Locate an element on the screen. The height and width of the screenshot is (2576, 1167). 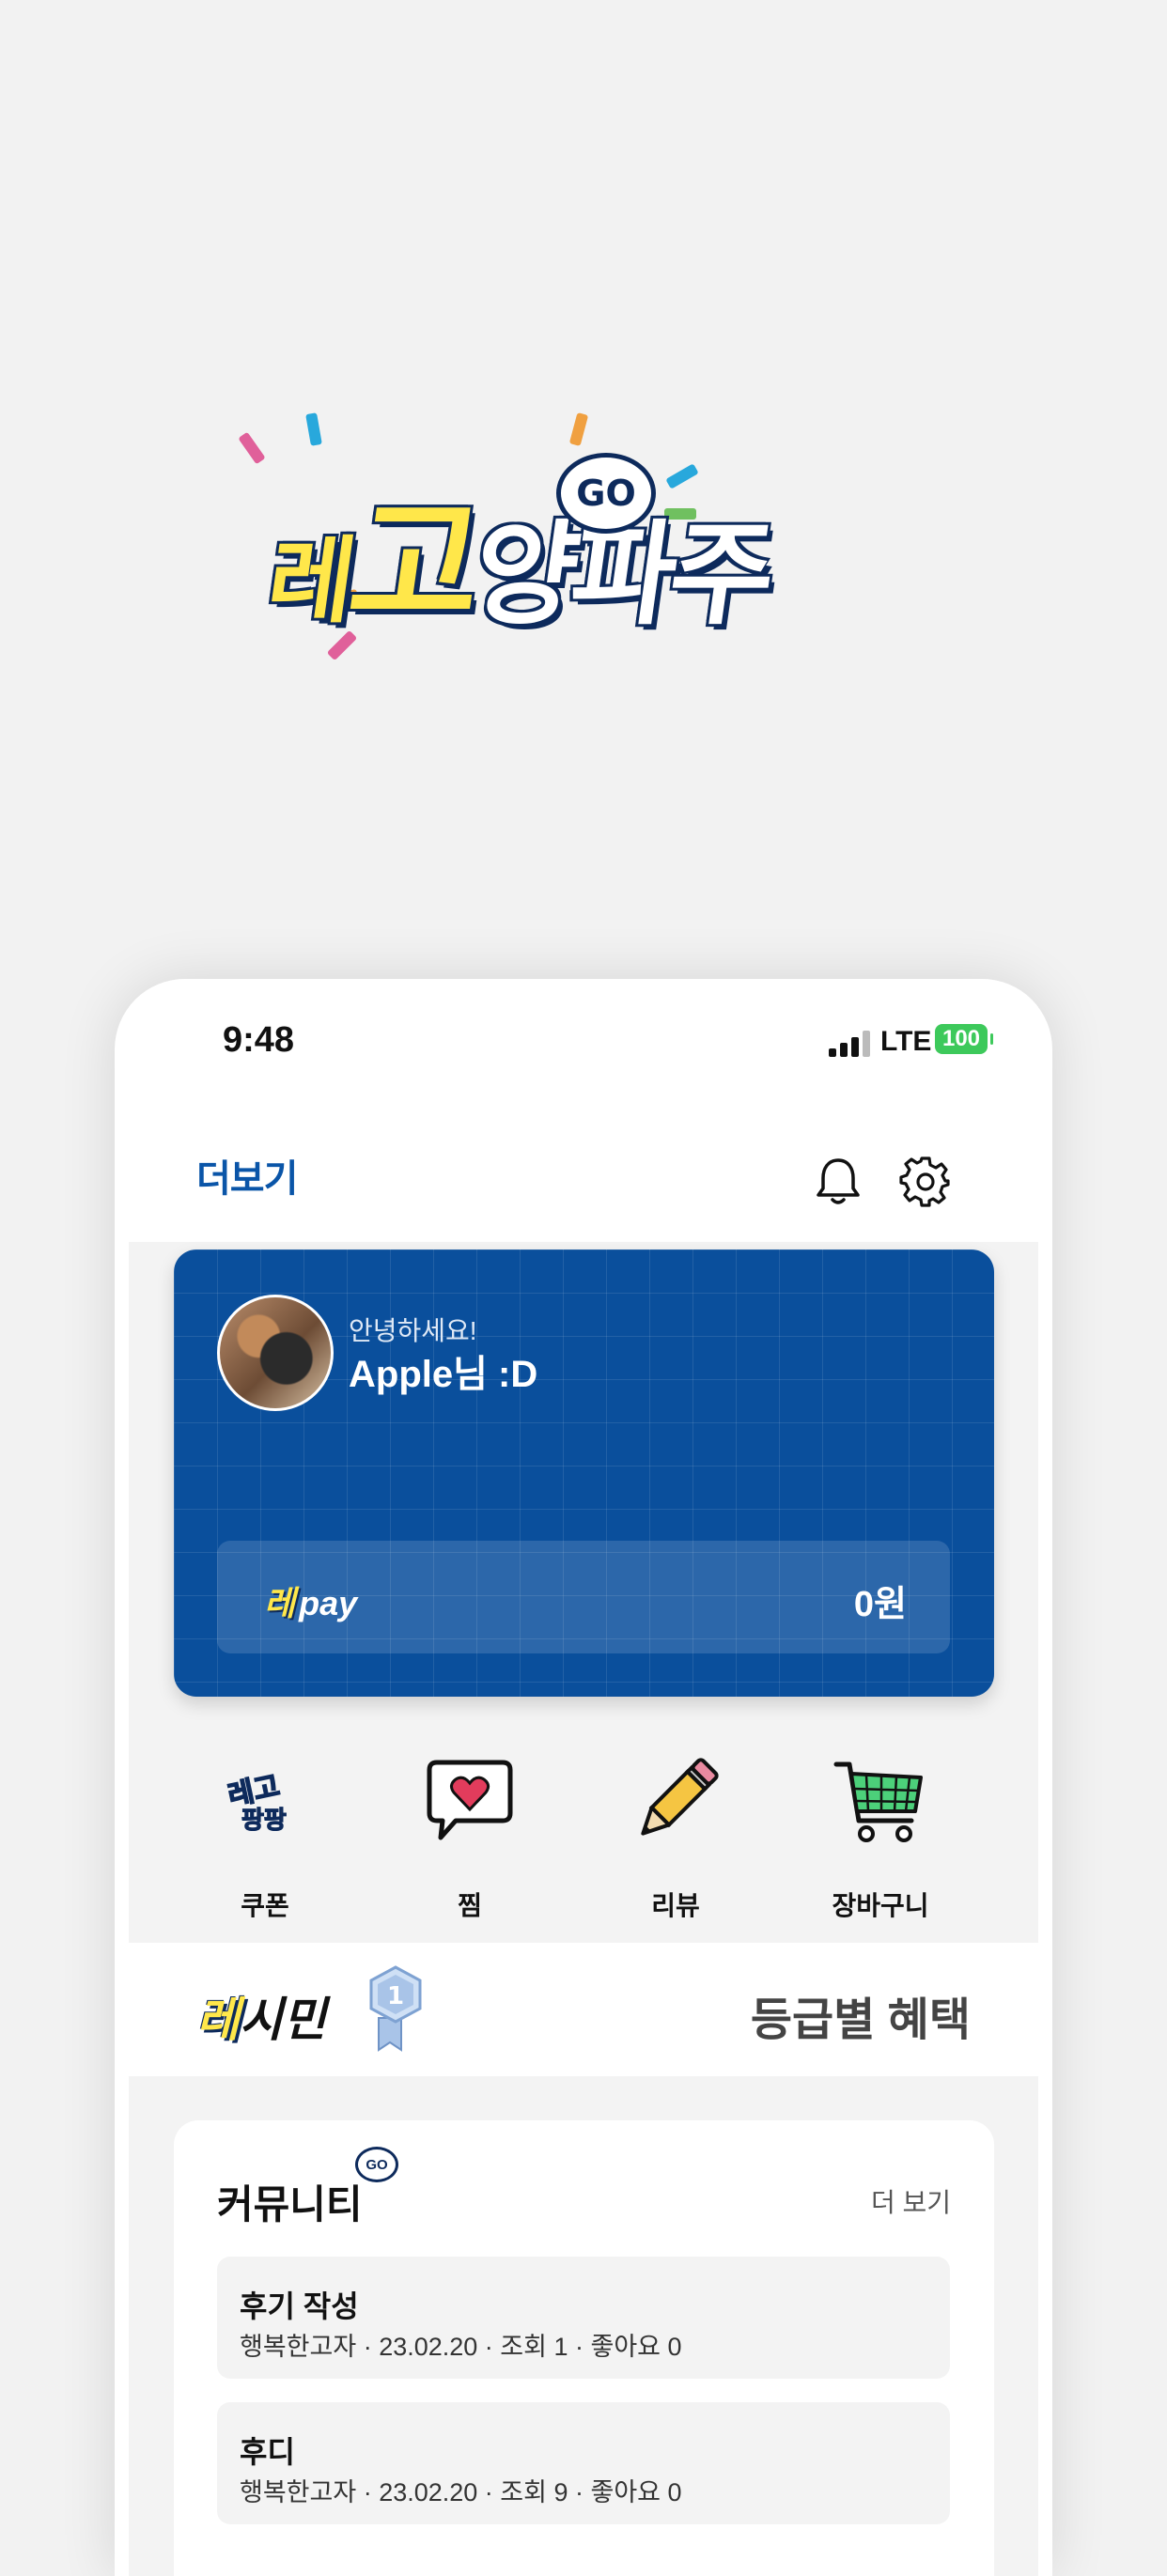
cart-icon is located at coordinates (878, 1802).